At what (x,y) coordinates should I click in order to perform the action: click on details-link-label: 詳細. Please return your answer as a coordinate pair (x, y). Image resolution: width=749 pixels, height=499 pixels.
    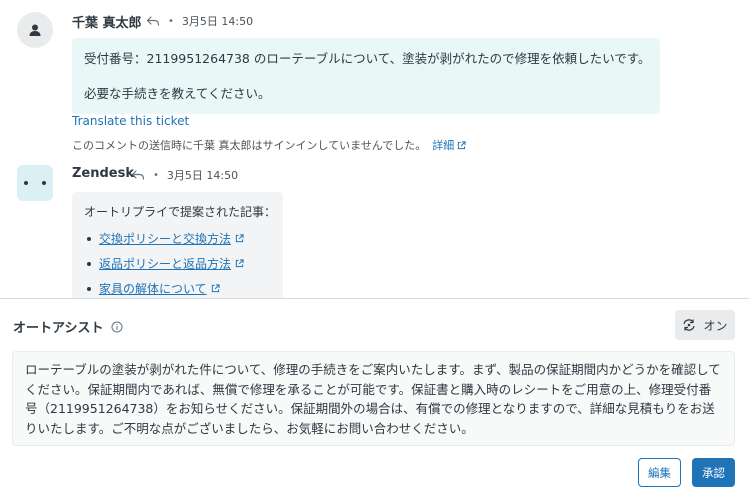
    Looking at the image, I should click on (443, 145).